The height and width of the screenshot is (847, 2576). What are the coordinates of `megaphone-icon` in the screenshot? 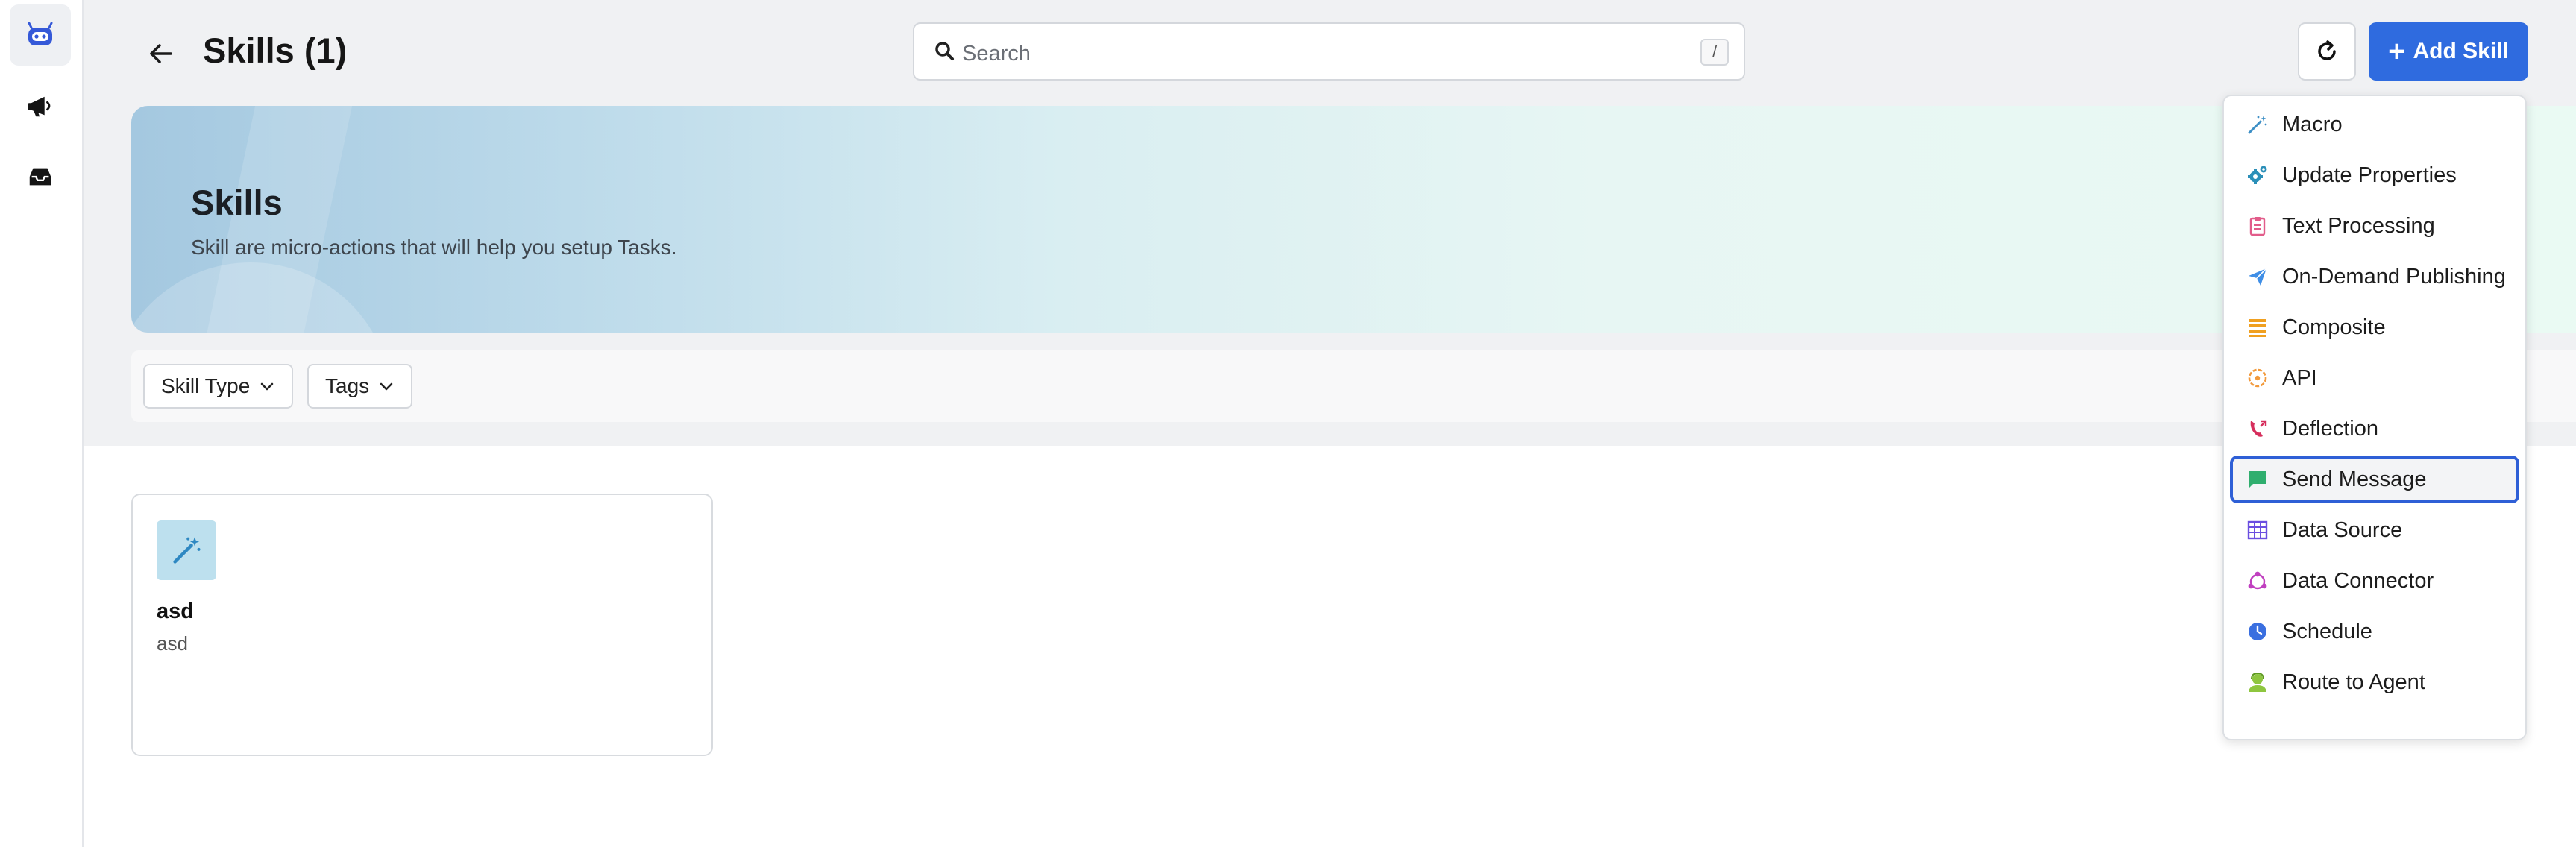 It's located at (39, 106).